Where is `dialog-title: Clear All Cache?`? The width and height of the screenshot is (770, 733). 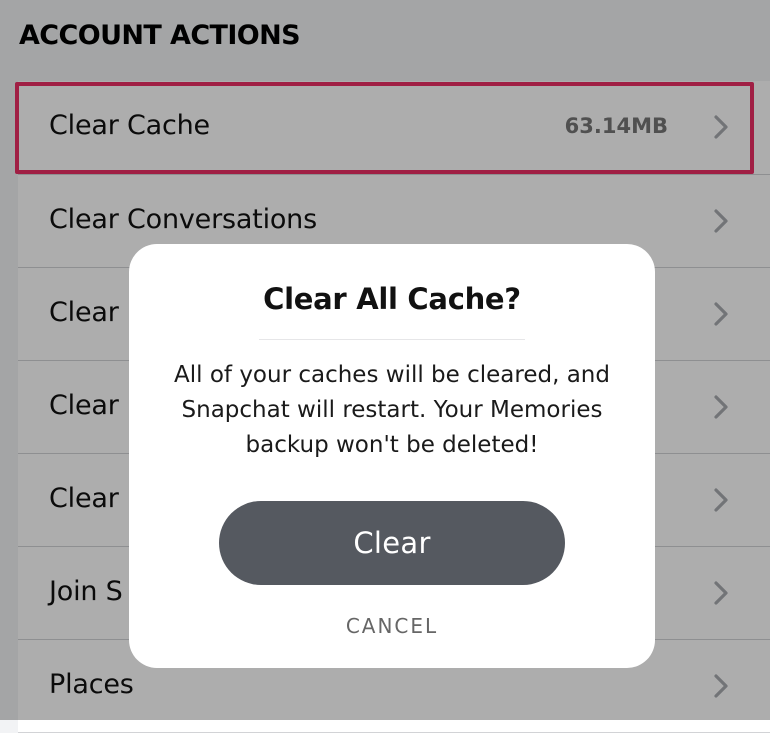
dialog-title: Clear All Cache? is located at coordinates (392, 299).